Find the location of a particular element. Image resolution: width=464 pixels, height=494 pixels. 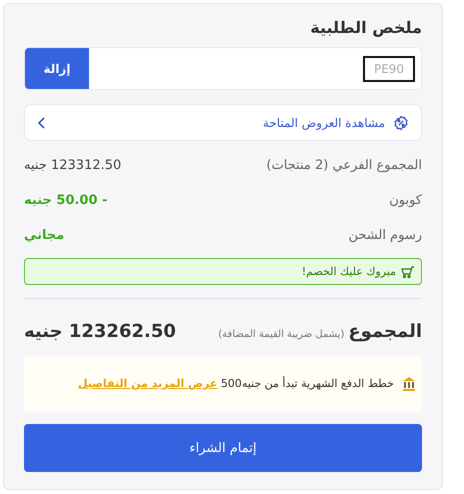

installments-text: خطط الدفع الشهرية تبدأ من جنيه500 عرض المزيد من التفاصيل is located at coordinates (236, 383).